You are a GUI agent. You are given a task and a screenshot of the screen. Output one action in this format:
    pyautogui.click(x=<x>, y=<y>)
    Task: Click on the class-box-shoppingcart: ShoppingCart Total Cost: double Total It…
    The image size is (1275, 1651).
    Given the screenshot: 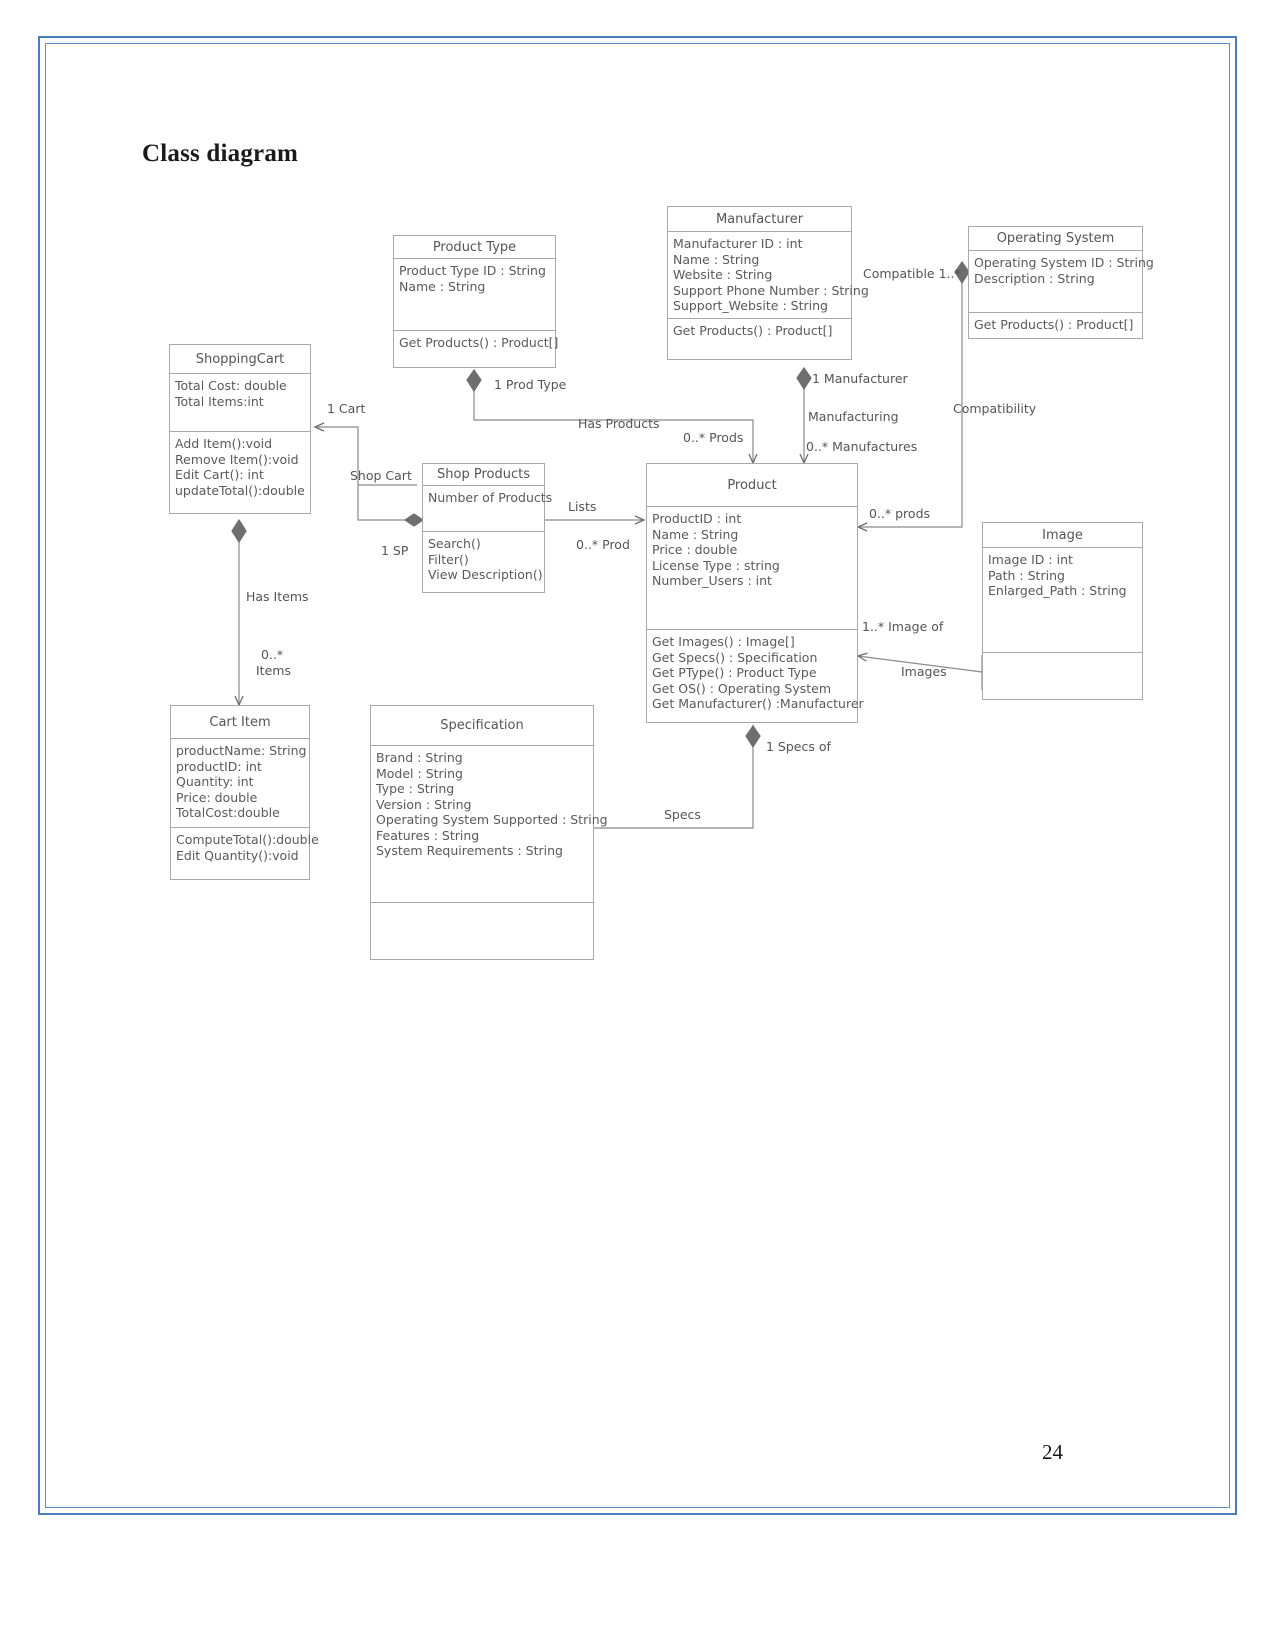 What is the action you would take?
    pyautogui.click(x=240, y=429)
    